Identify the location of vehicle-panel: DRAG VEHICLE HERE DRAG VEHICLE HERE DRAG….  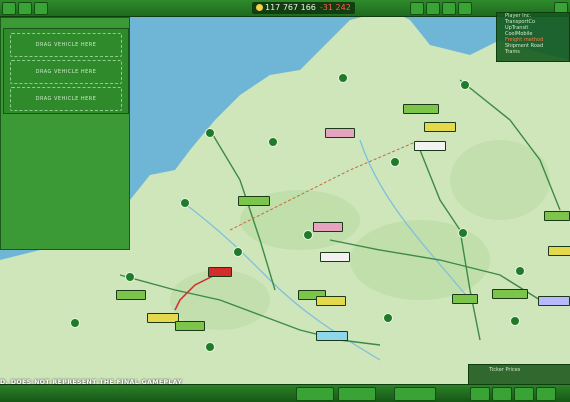
(65, 133).